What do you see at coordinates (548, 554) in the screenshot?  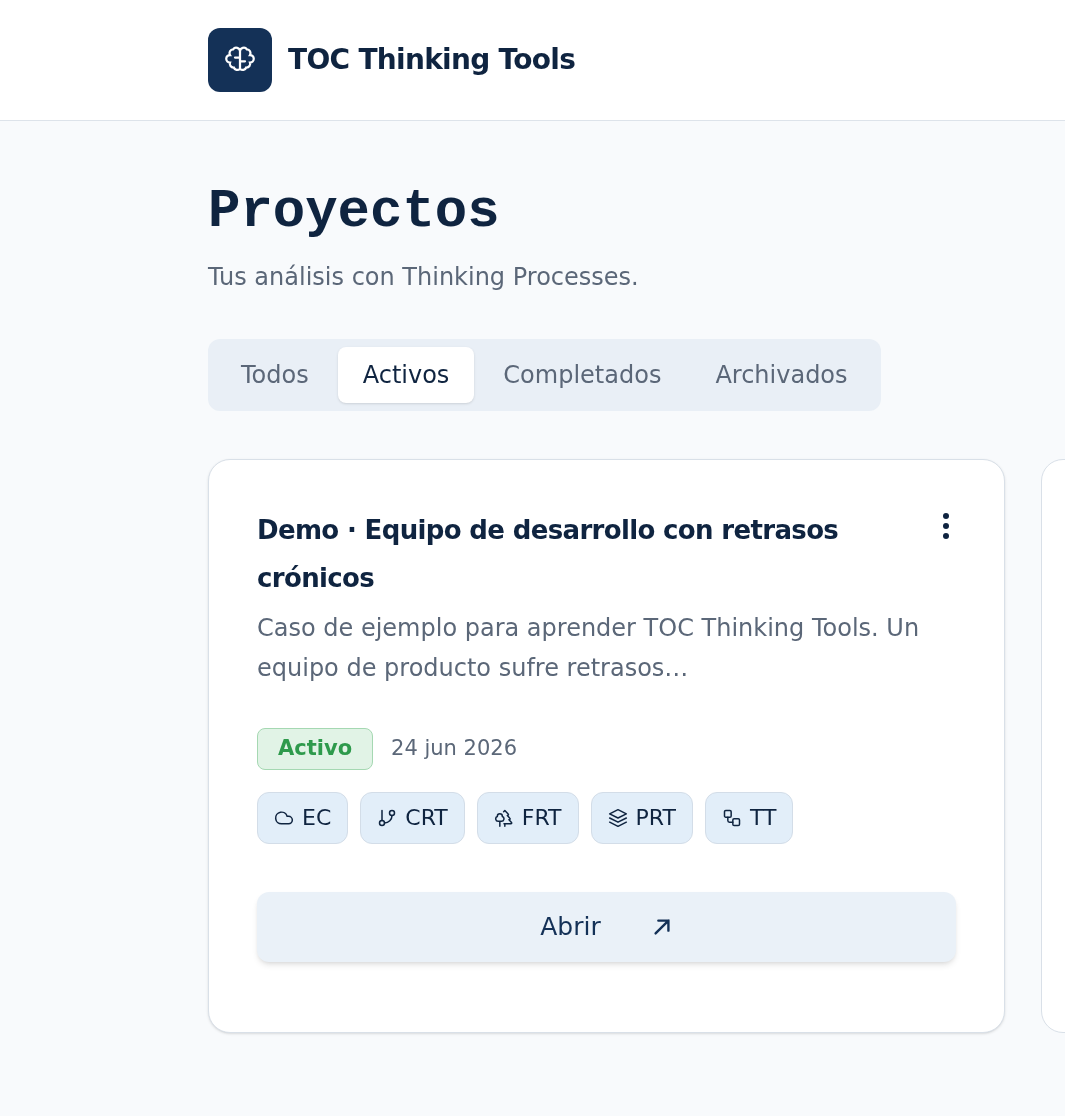 I see `project-title: Demo · Equipo de desarrollo con retrasos crónicos` at bounding box center [548, 554].